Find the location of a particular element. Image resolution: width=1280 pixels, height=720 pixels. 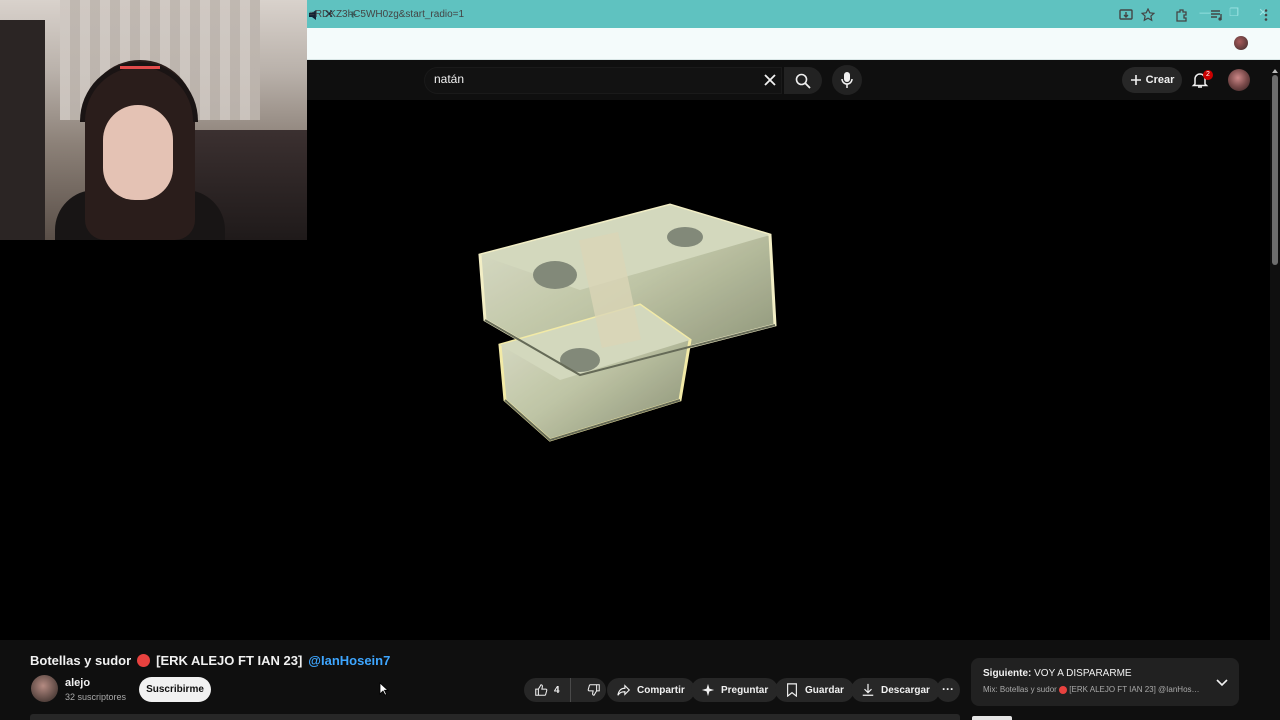

account-avatar is located at coordinates (1239, 80).